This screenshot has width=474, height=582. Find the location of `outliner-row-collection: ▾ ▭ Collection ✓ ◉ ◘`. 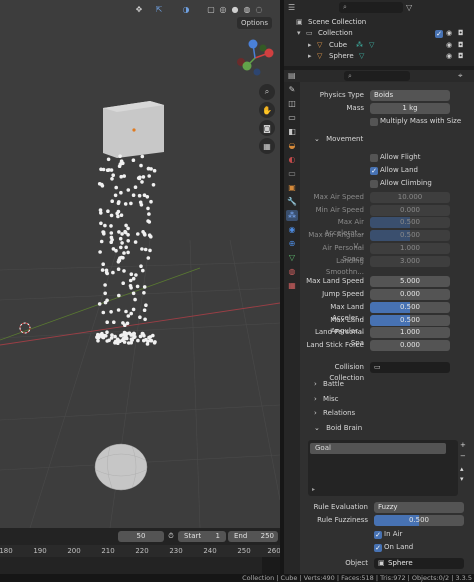

outliner-row-collection: ▾ ▭ Collection ✓ ◉ ◘ is located at coordinates (379, 33).